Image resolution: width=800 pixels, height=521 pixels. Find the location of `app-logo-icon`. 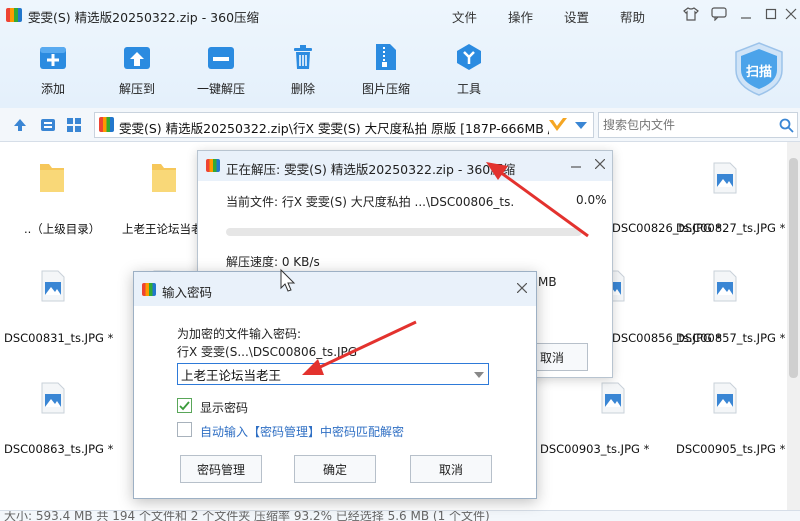

app-logo-icon is located at coordinates (14, 15).